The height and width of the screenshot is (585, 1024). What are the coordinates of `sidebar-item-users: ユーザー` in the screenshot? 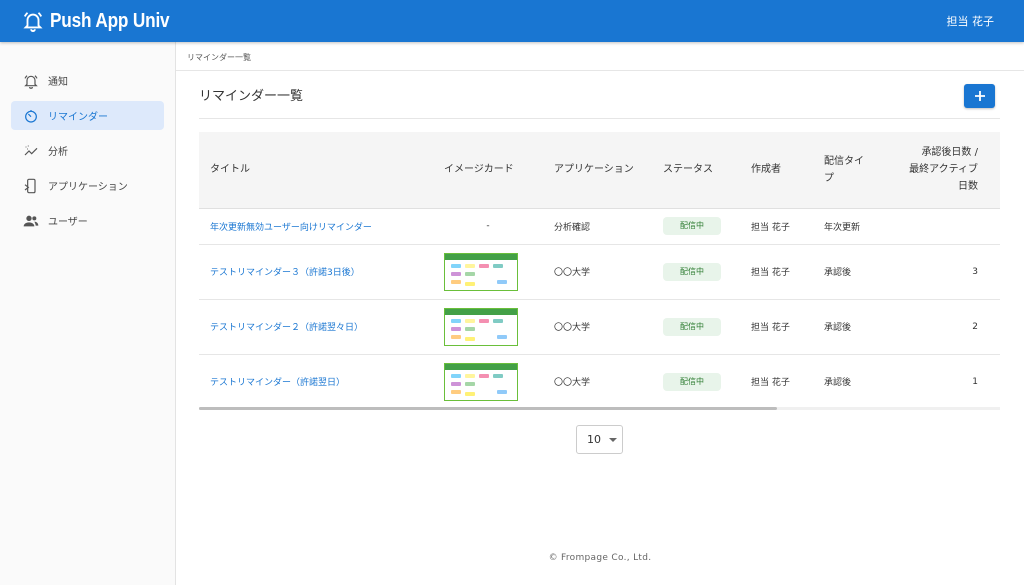 It's located at (87, 220).